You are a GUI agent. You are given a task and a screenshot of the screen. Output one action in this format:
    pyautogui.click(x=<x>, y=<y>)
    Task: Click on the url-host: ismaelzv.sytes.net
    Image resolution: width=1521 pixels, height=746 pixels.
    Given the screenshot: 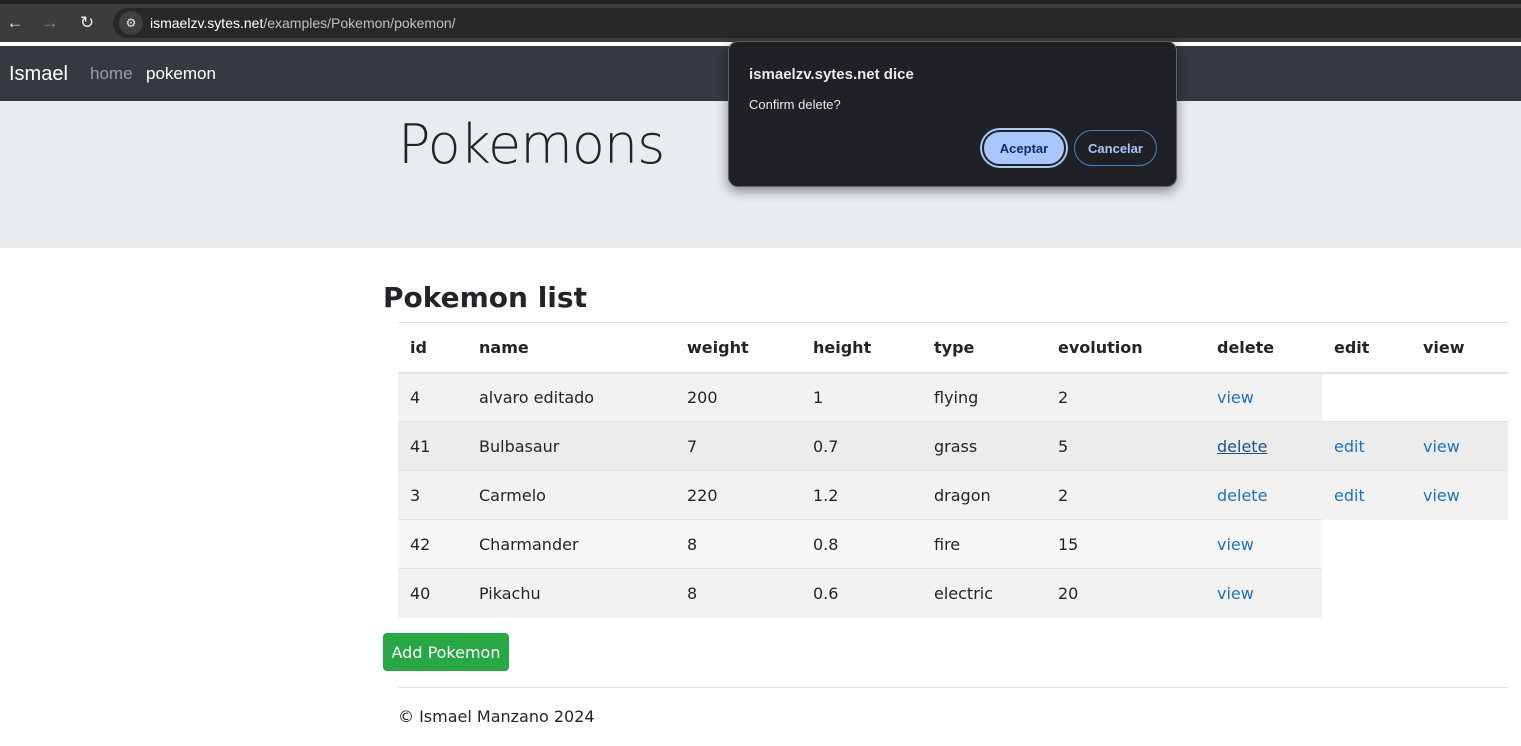 What is the action you would take?
    pyautogui.click(x=207, y=23)
    